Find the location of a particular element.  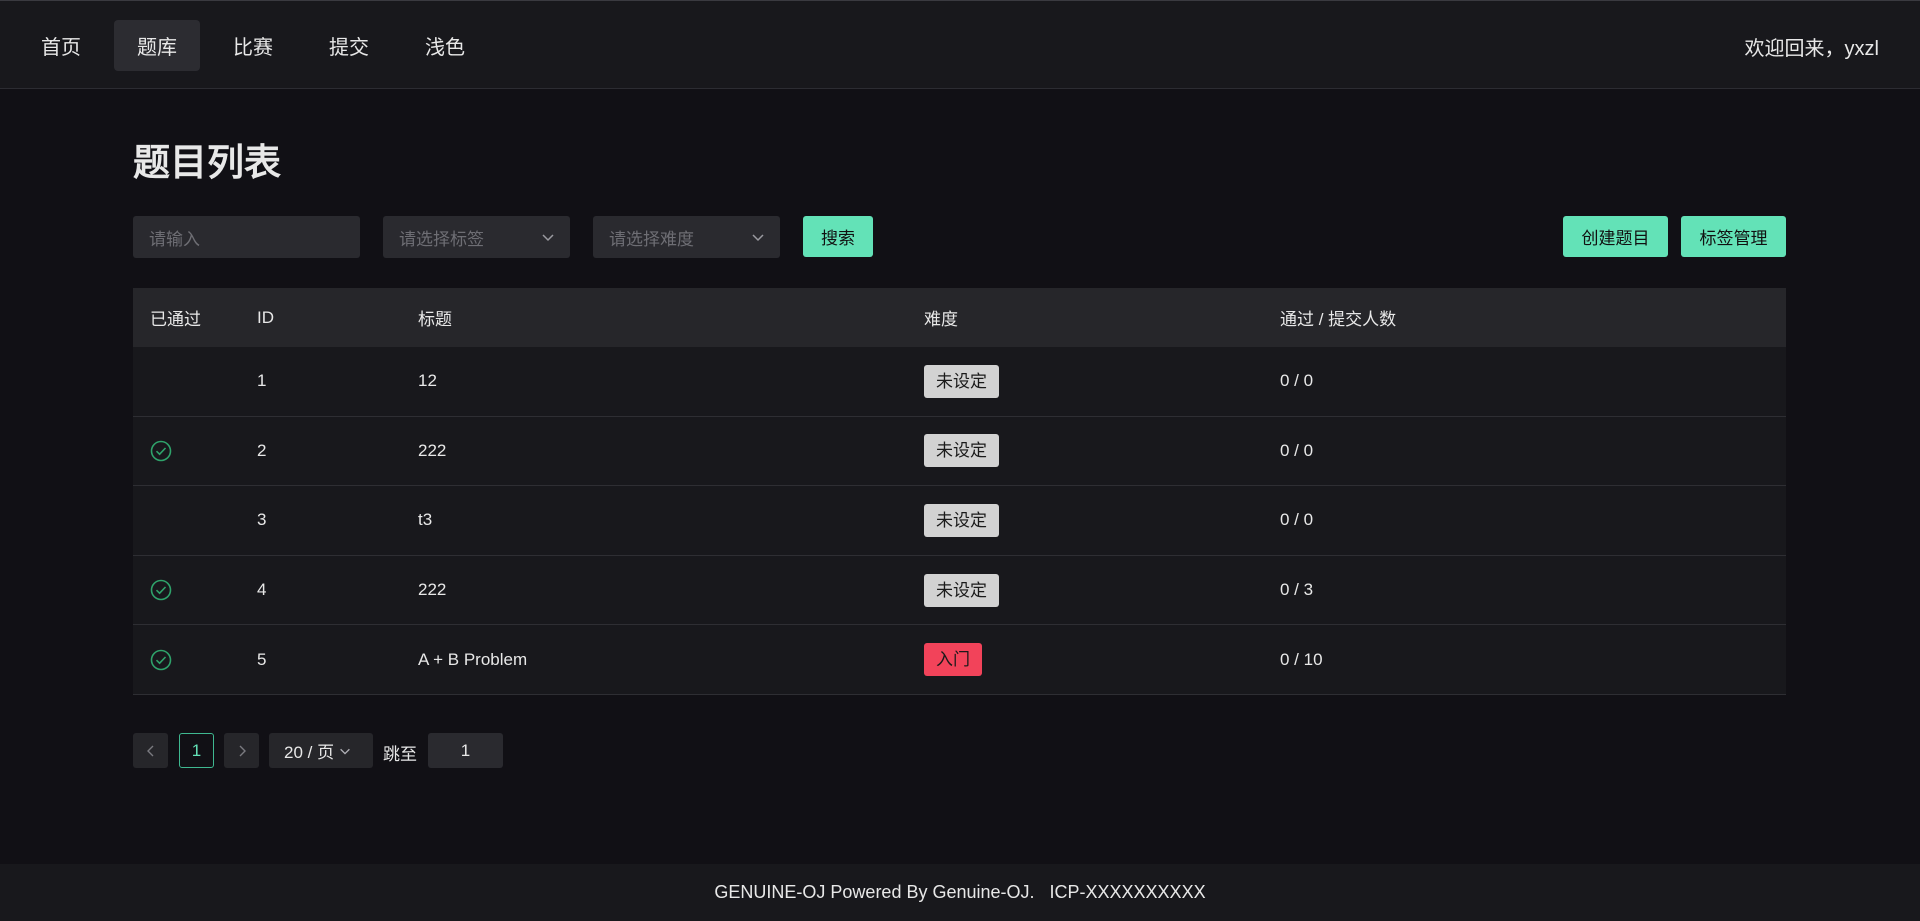

next-page-button is located at coordinates (241, 750).